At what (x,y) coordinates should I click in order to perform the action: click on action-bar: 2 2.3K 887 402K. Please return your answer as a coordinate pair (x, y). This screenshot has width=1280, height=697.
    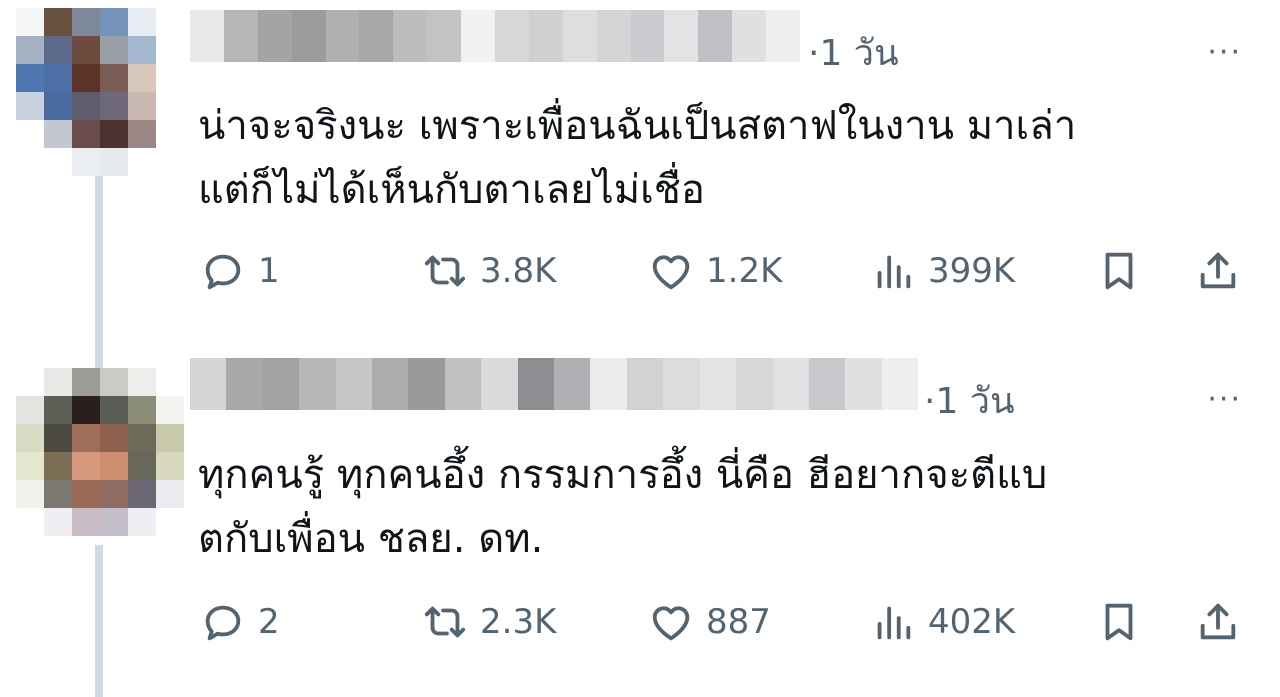
    Looking at the image, I should click on (725, 622).